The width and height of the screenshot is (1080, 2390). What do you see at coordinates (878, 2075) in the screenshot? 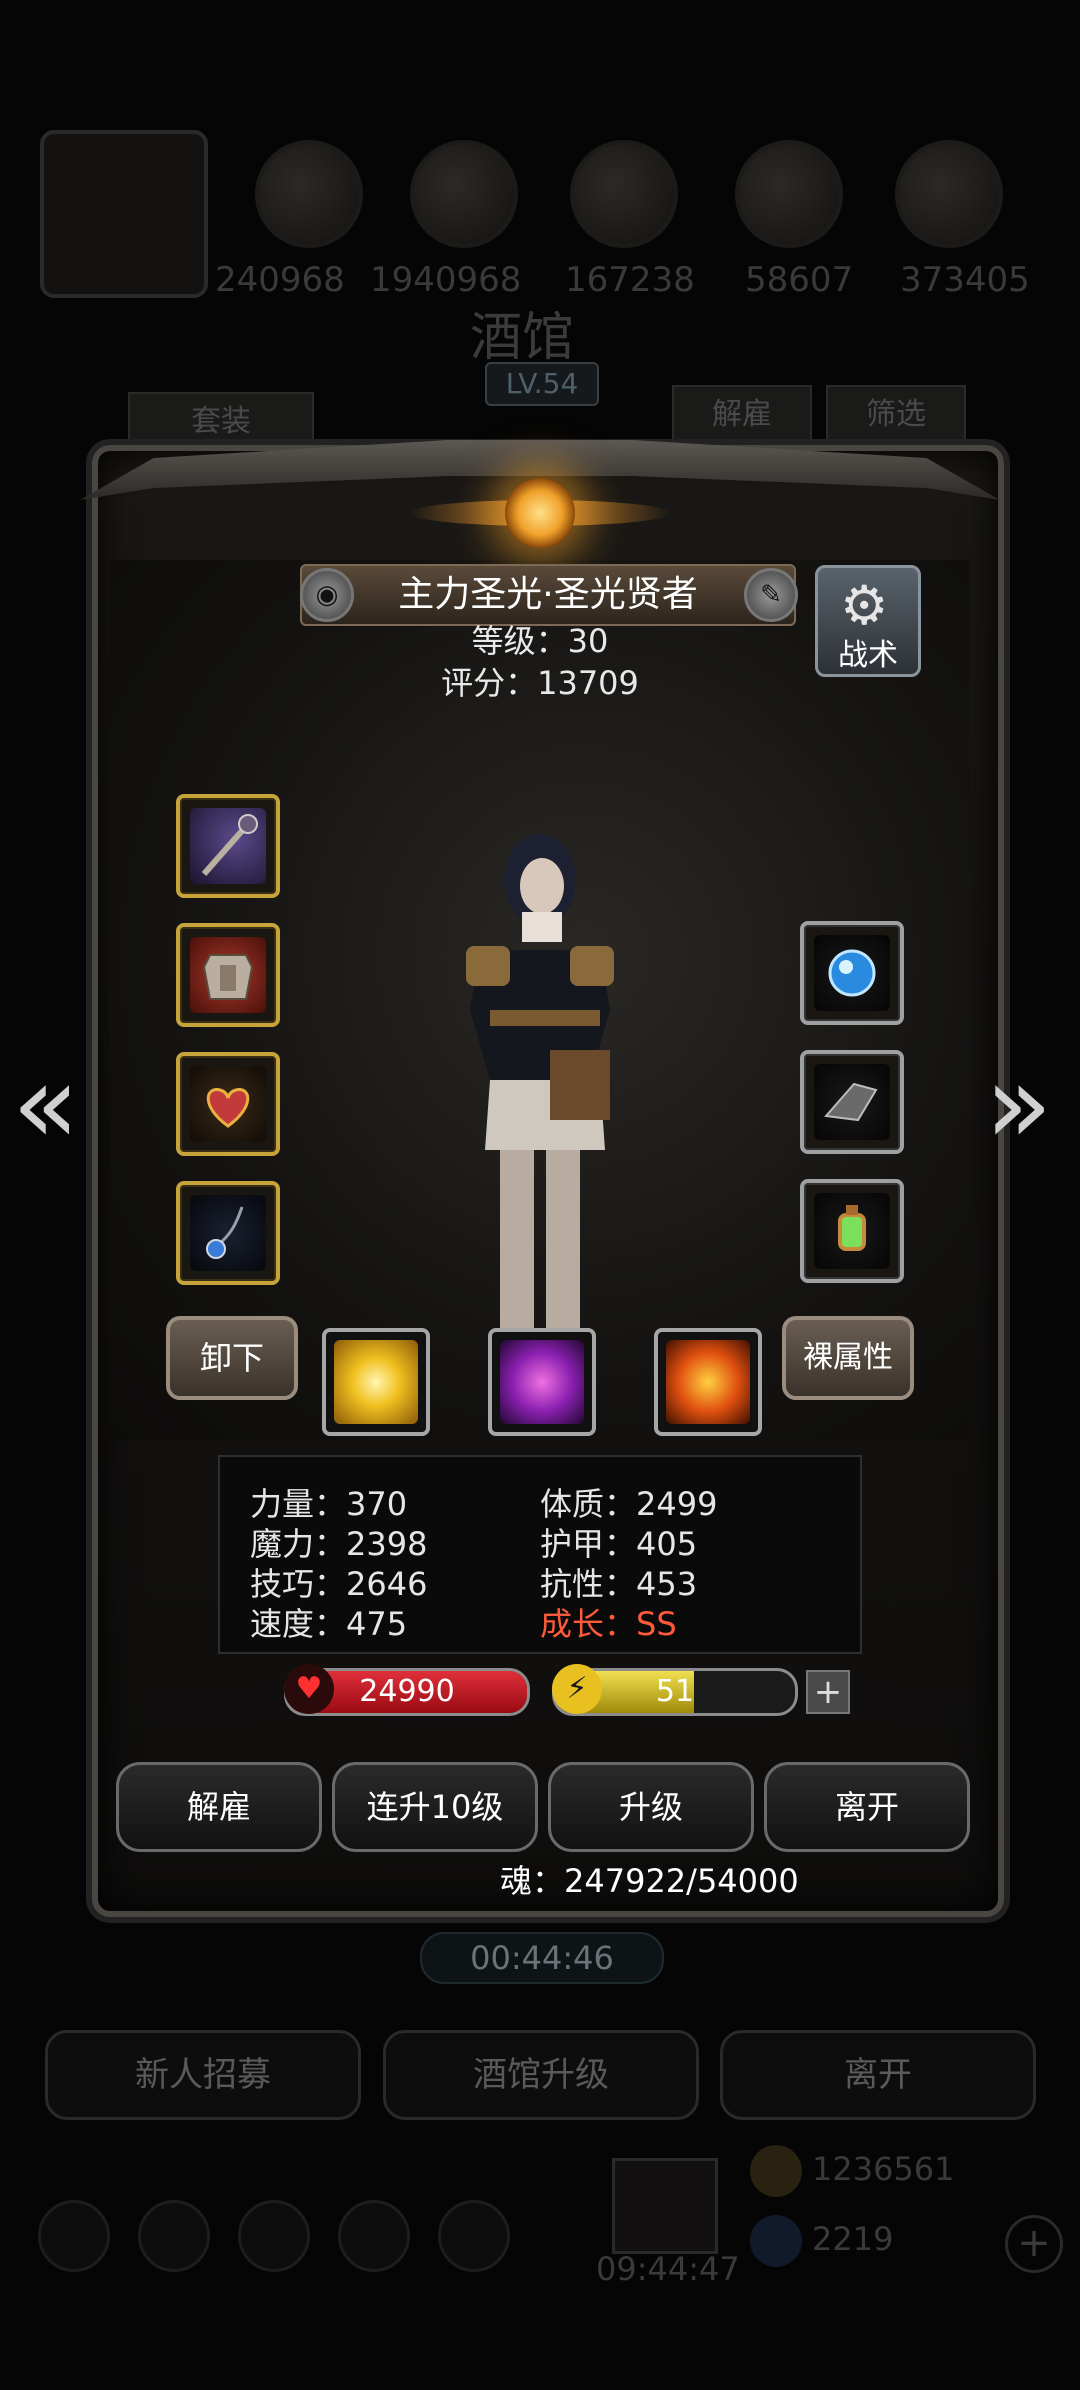
I see `bg-leave-button: 离开` at bounding box center [878, 2075].